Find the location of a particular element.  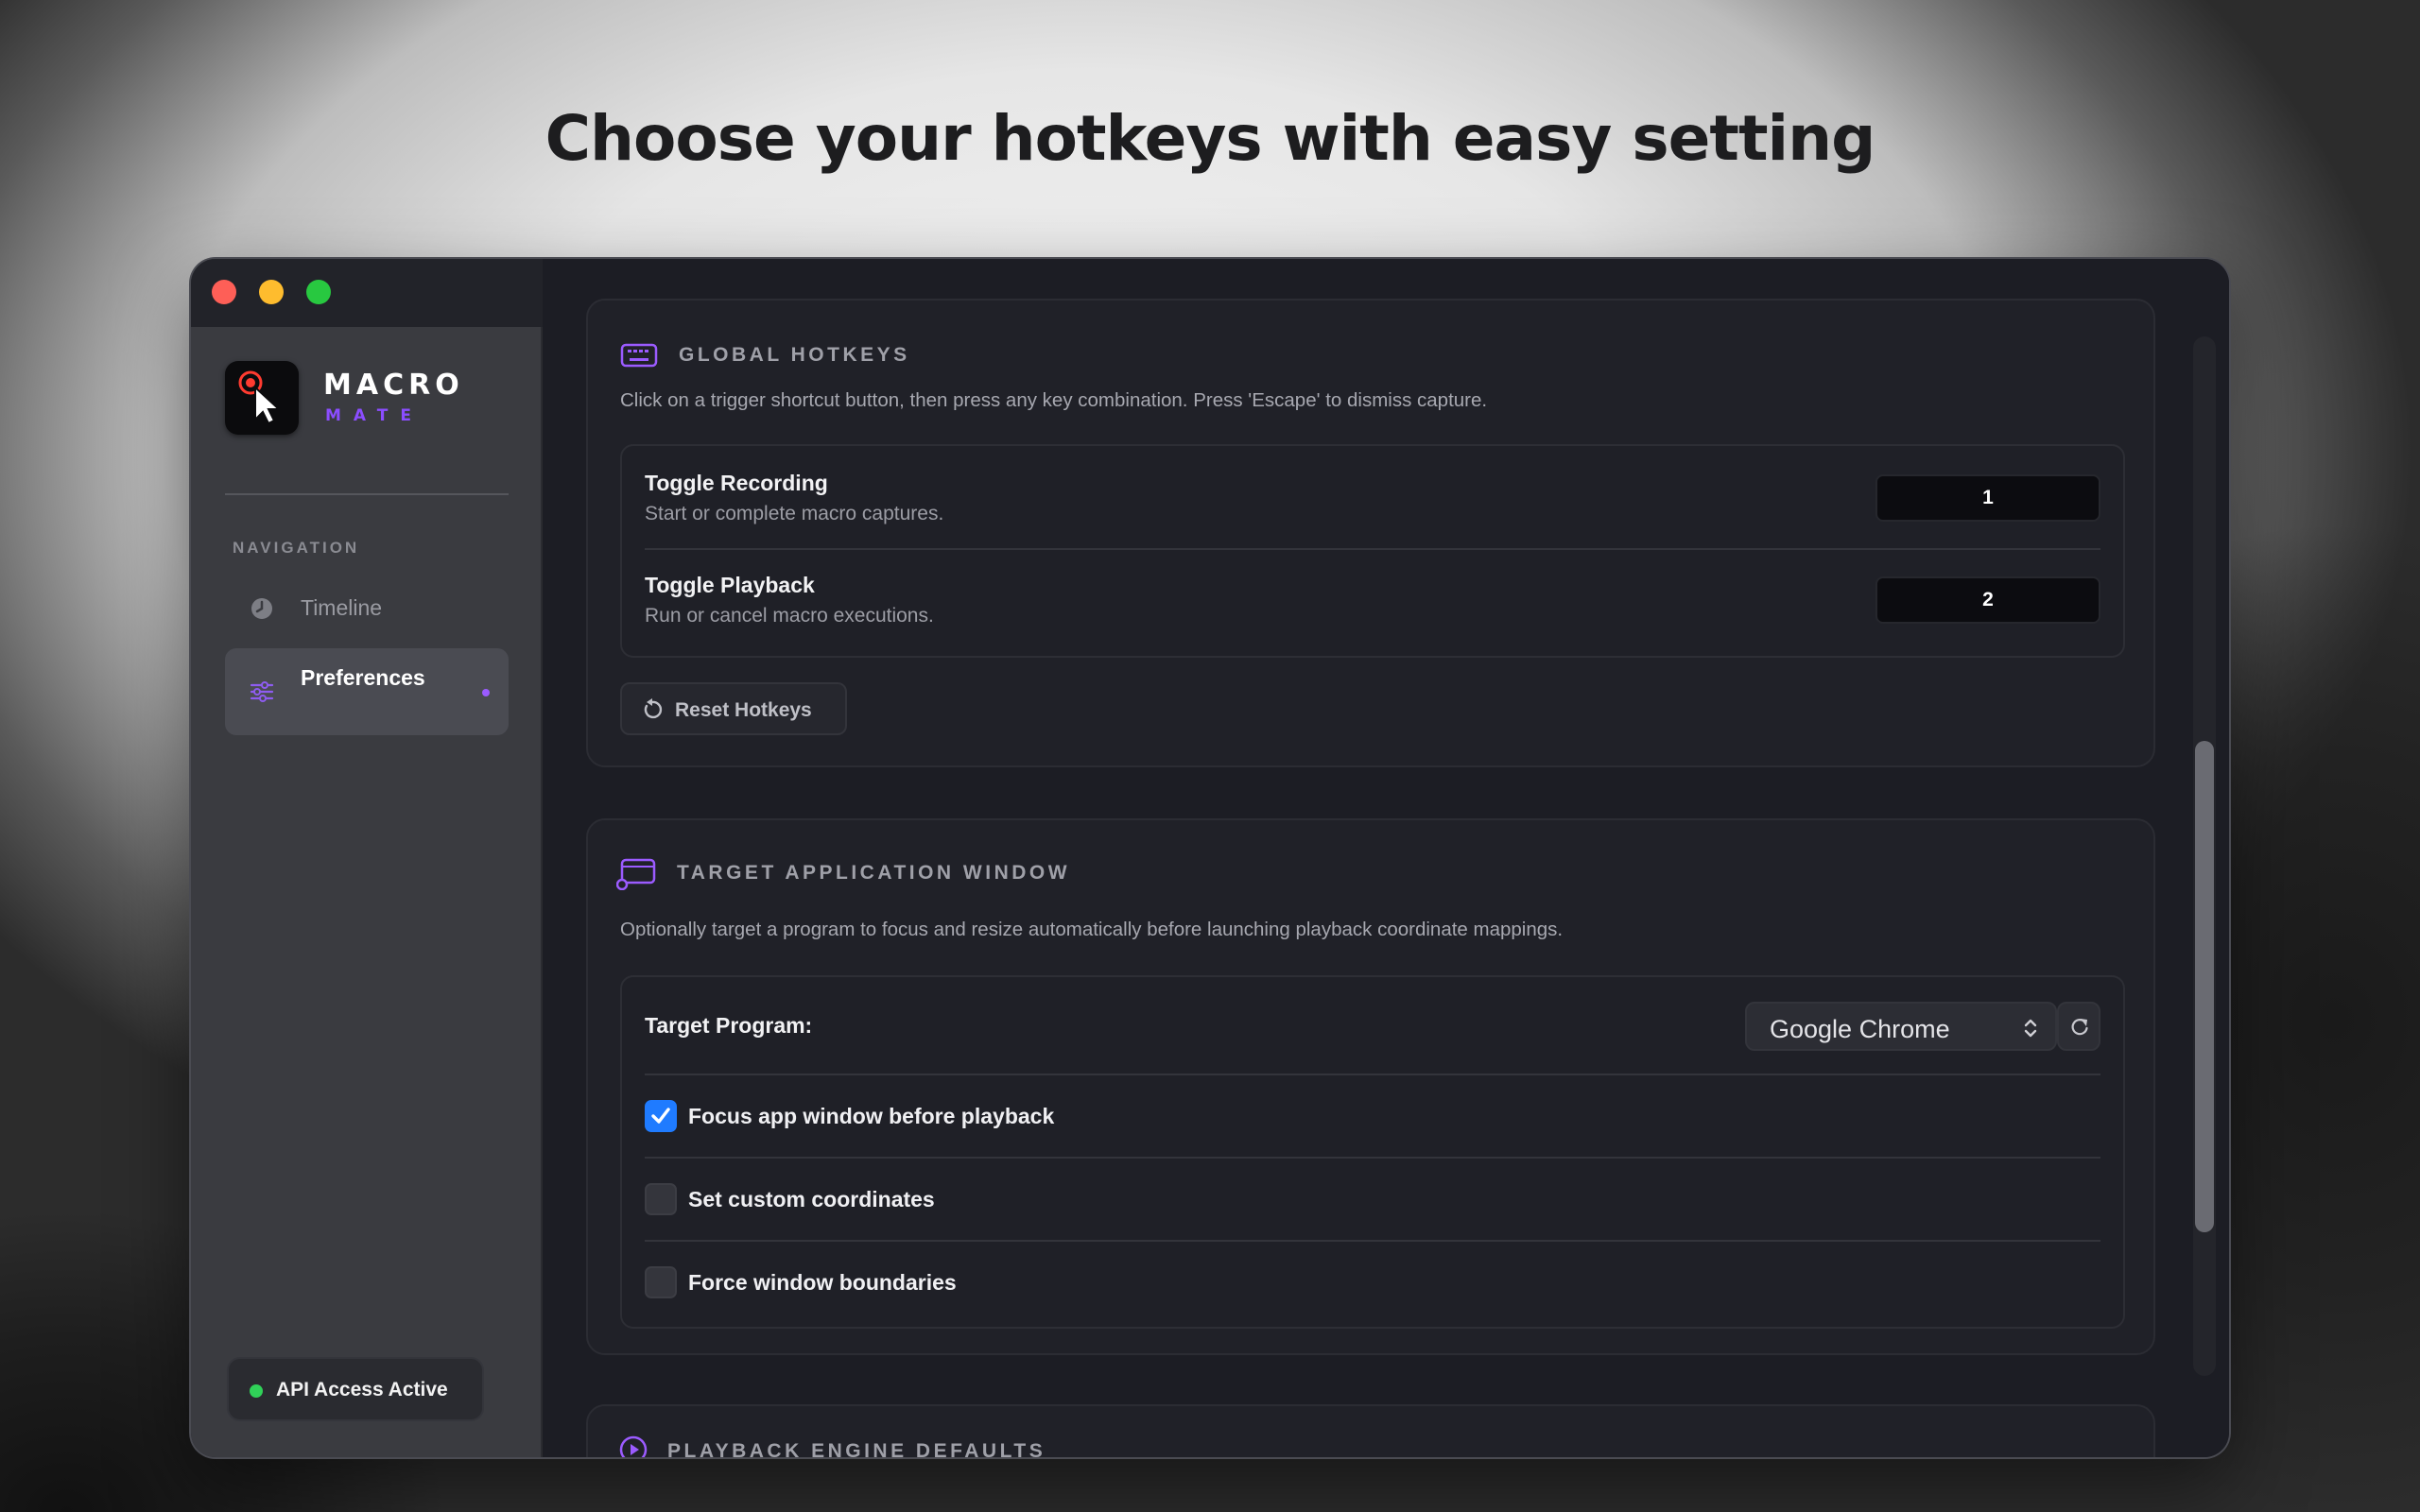

option-coords-row: Set custom coordinates is located at coordinates (1373, 1200).